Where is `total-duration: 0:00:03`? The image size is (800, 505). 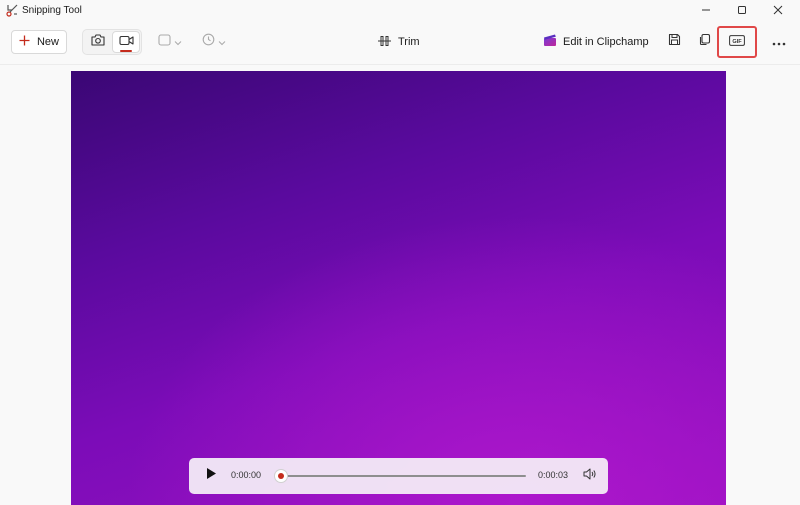 total-duration: 0:00:03 is located at coordinates (553, 475).